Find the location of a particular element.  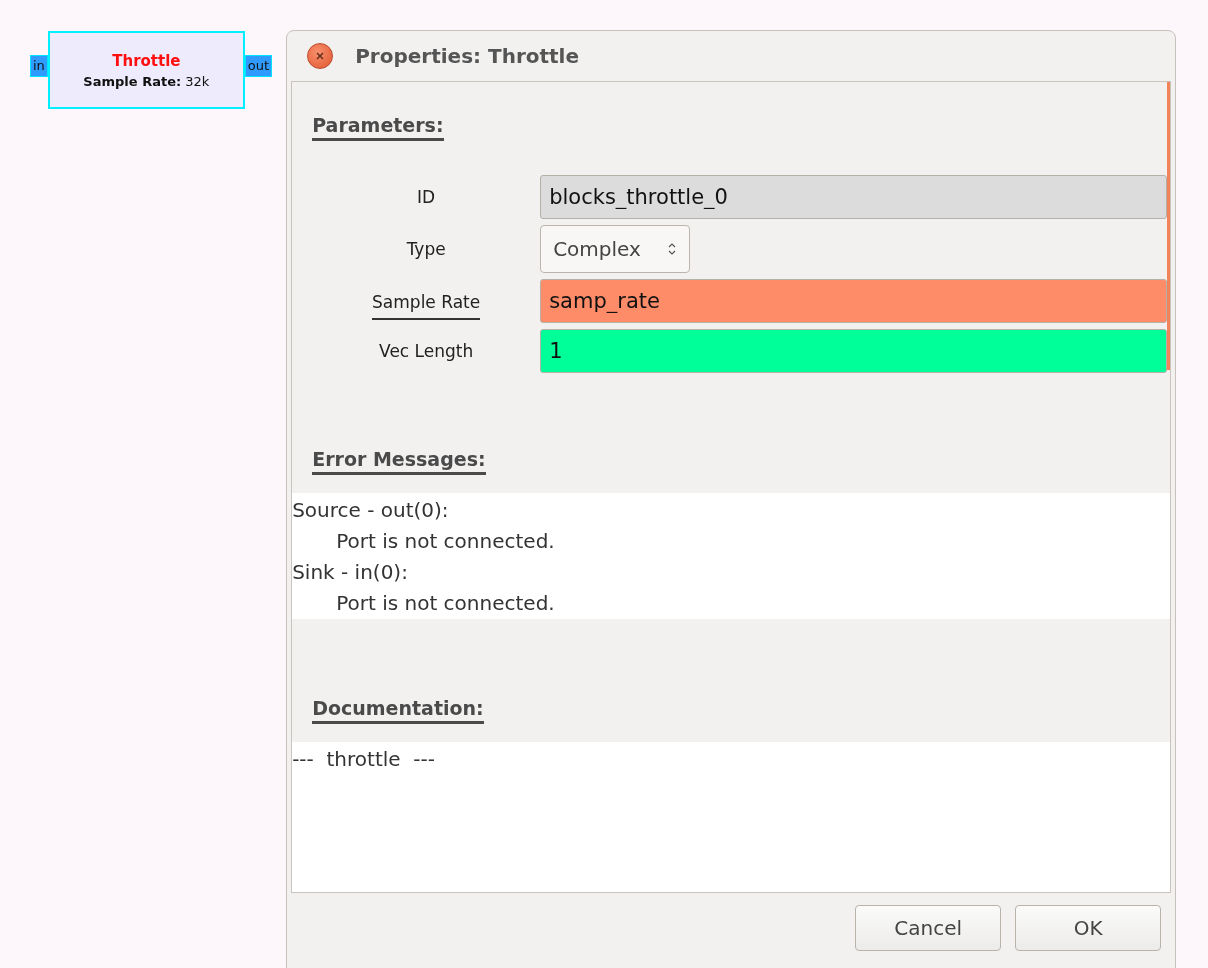

block-parameter: Sample Rate: 32k is located at coordinates (146, 81).